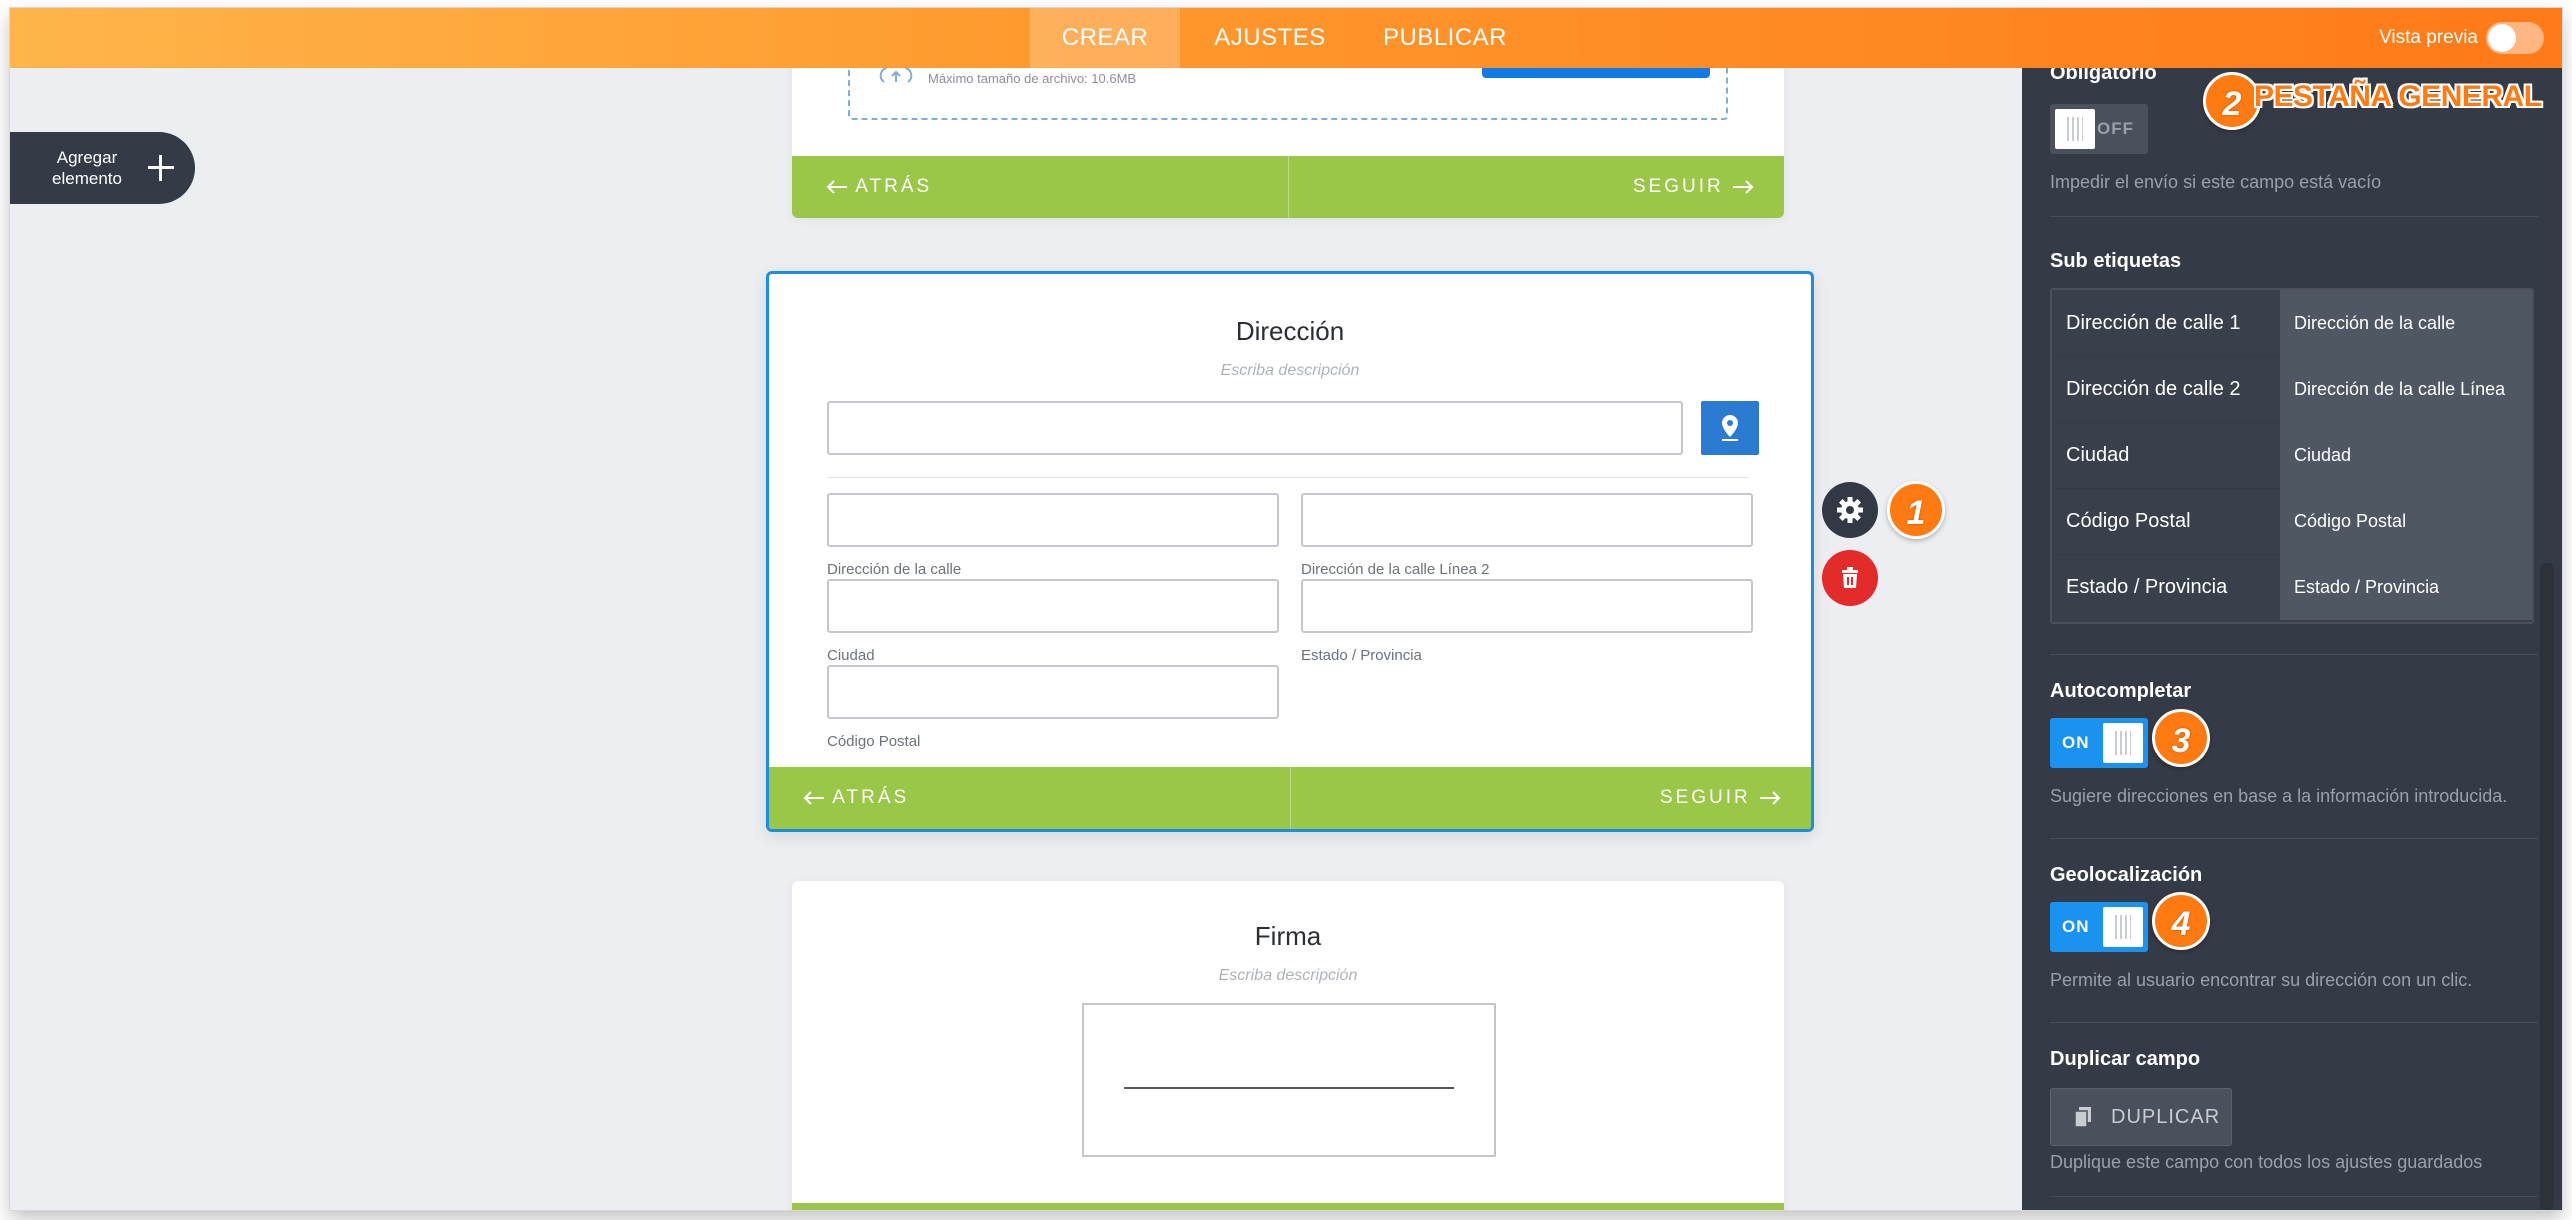 Image resolution: width=2572 pixels, height=1220 pixels. Describe the element at coordinates (1053, 692) in the screenshot. I see `postal-code-input` at that location.